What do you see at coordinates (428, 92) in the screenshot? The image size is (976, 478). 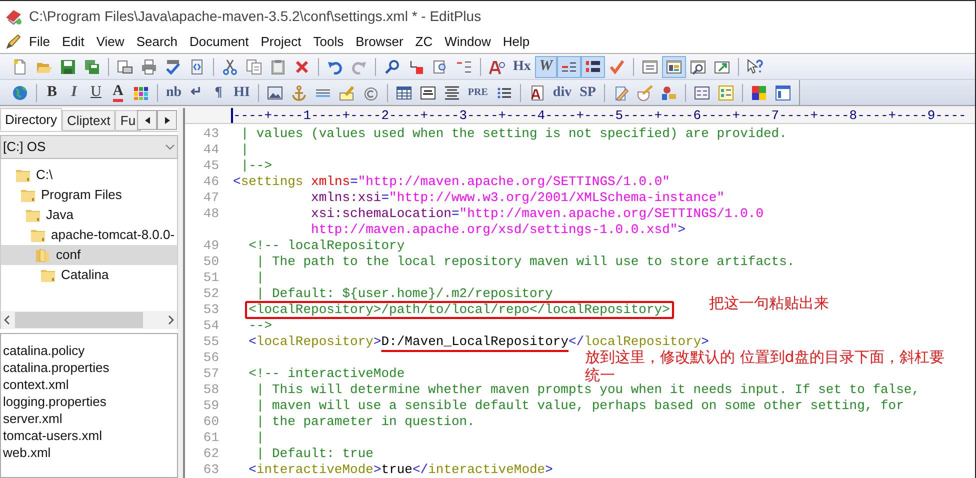 I see `text-box-icon` at bounding box center [428, 92].